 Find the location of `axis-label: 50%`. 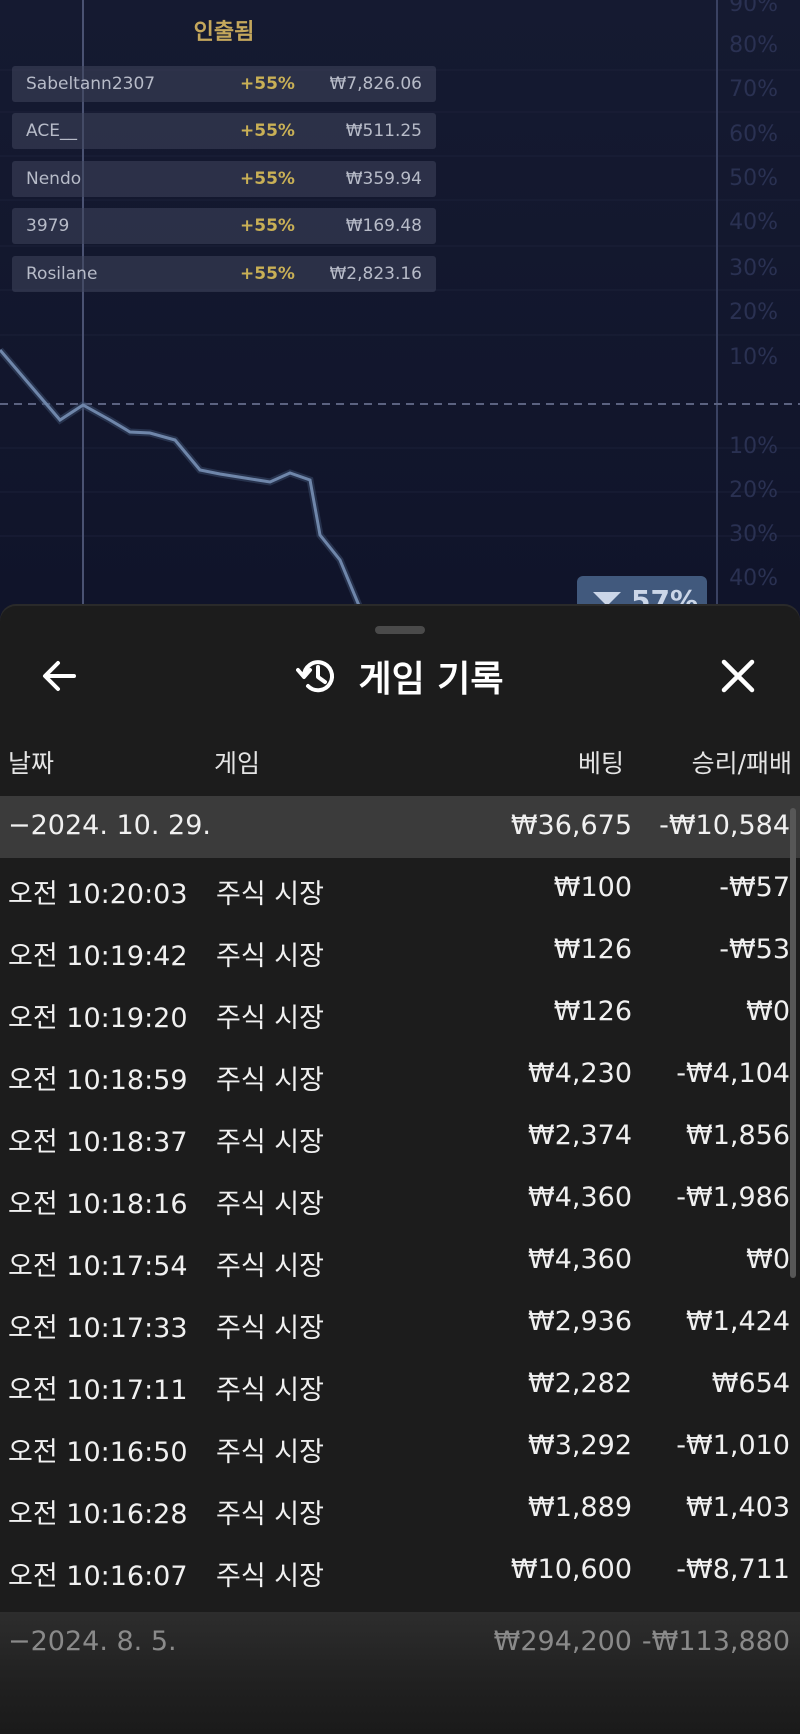

axis-label: 50% is located at coordinates (753, 178).